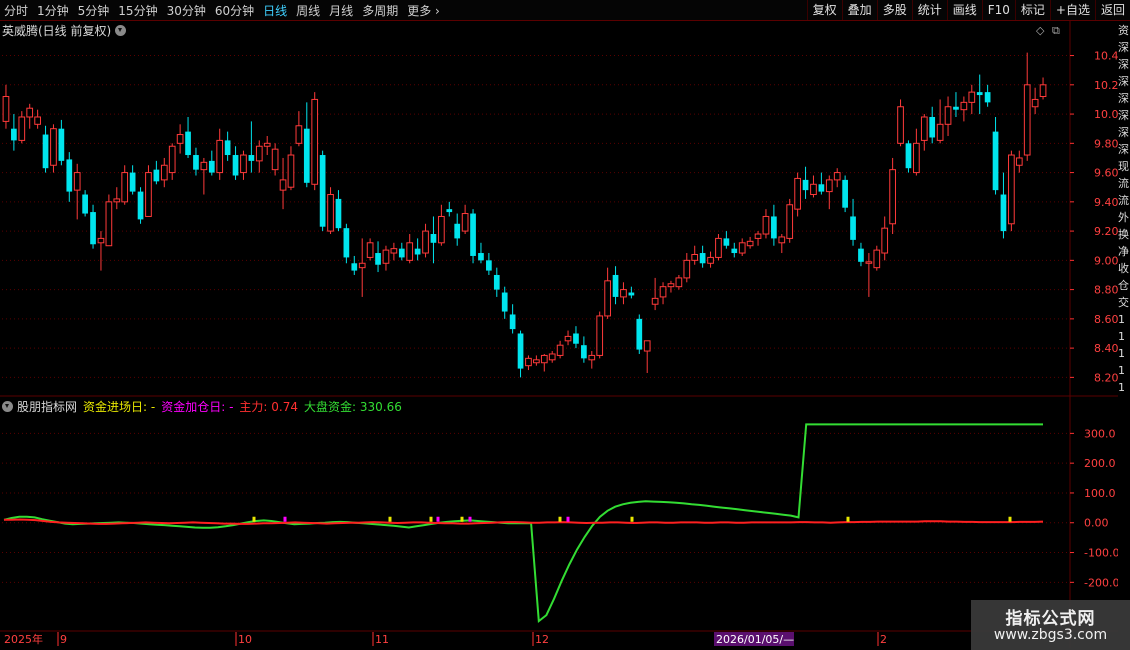  What do you see at coordinates (1123, 81) in the screenshot?
I see `strip-char-3: 深` at bounding box center [1123, 81].